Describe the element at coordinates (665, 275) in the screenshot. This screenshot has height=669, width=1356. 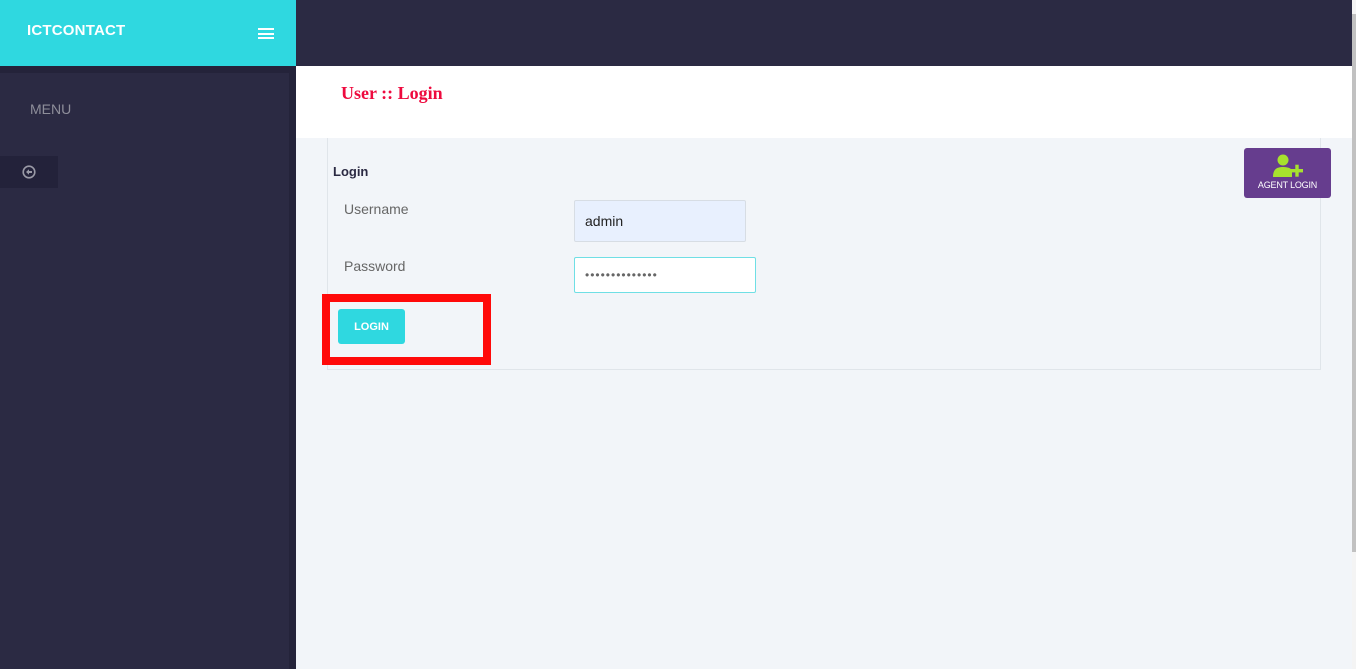
I see `password-input` at that location.